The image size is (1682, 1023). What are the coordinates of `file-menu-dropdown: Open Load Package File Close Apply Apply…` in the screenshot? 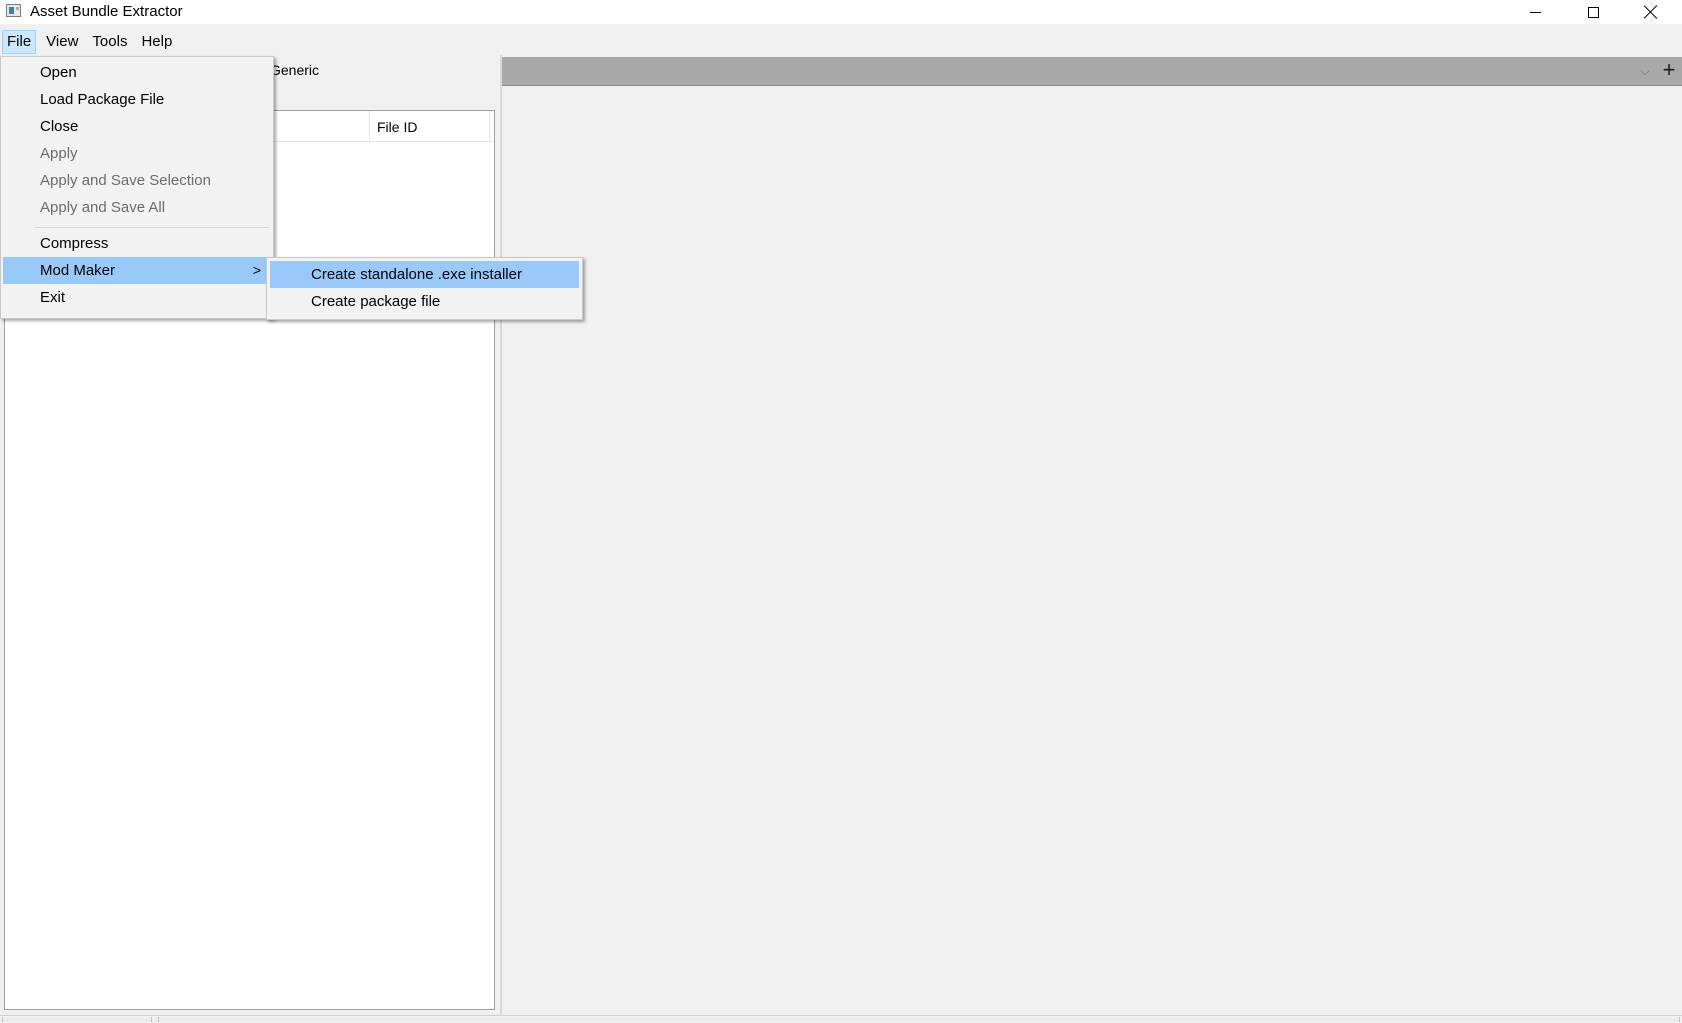 It's located at (137, 187).